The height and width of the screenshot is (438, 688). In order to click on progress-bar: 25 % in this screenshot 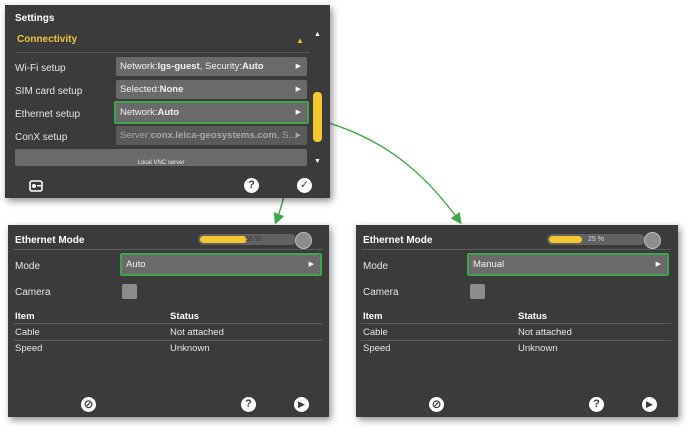, I will do `click(596, 239)`.